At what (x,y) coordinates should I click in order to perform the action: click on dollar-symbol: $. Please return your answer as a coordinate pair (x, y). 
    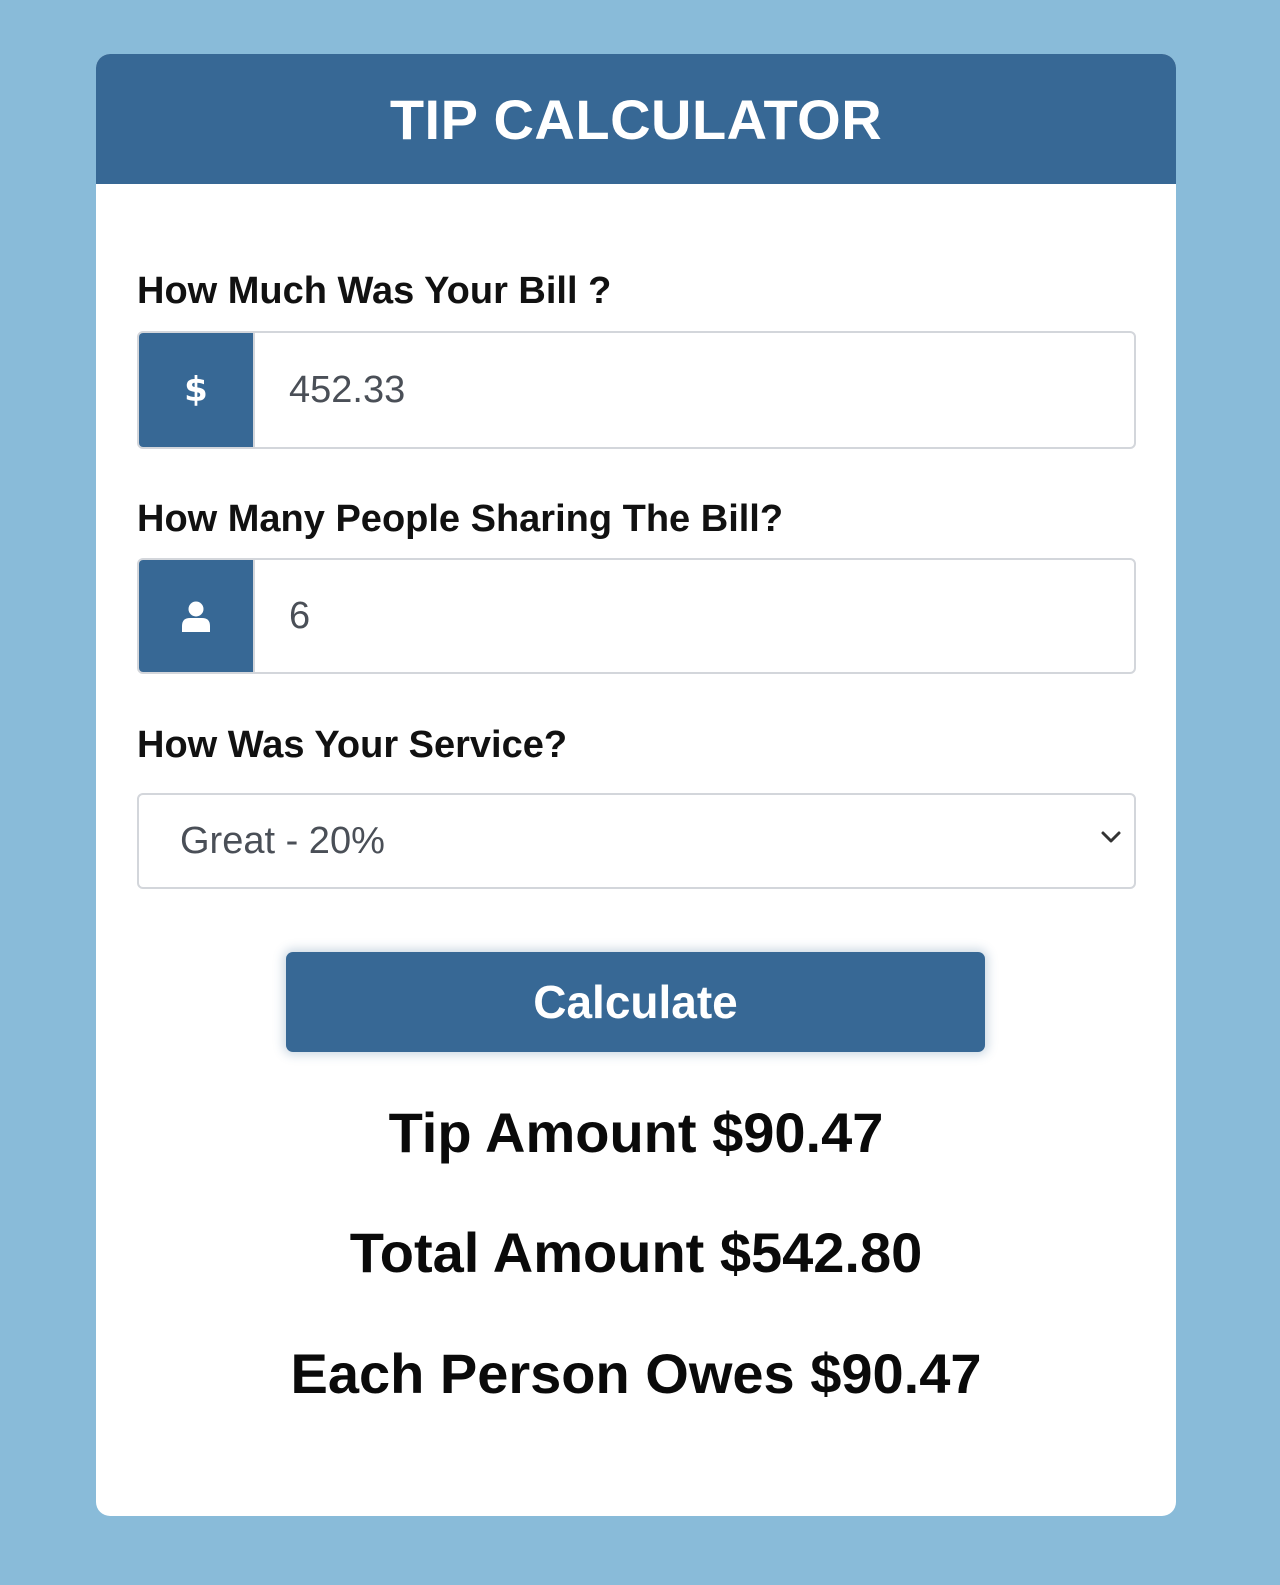
    Looking at the image, I should click on (196, 390).